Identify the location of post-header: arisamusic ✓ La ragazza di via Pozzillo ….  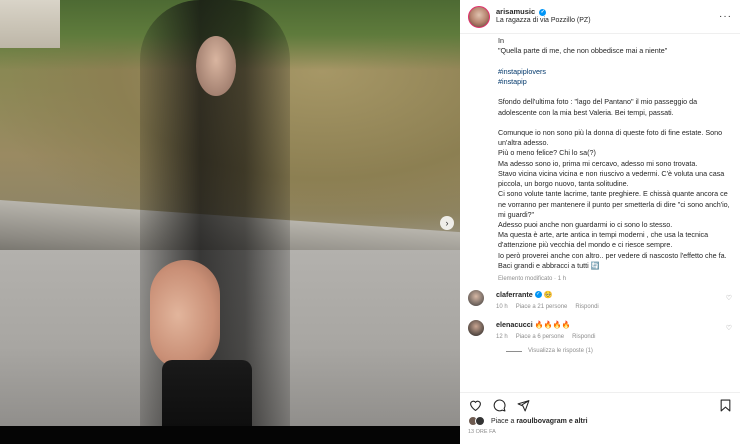
(600, 17).